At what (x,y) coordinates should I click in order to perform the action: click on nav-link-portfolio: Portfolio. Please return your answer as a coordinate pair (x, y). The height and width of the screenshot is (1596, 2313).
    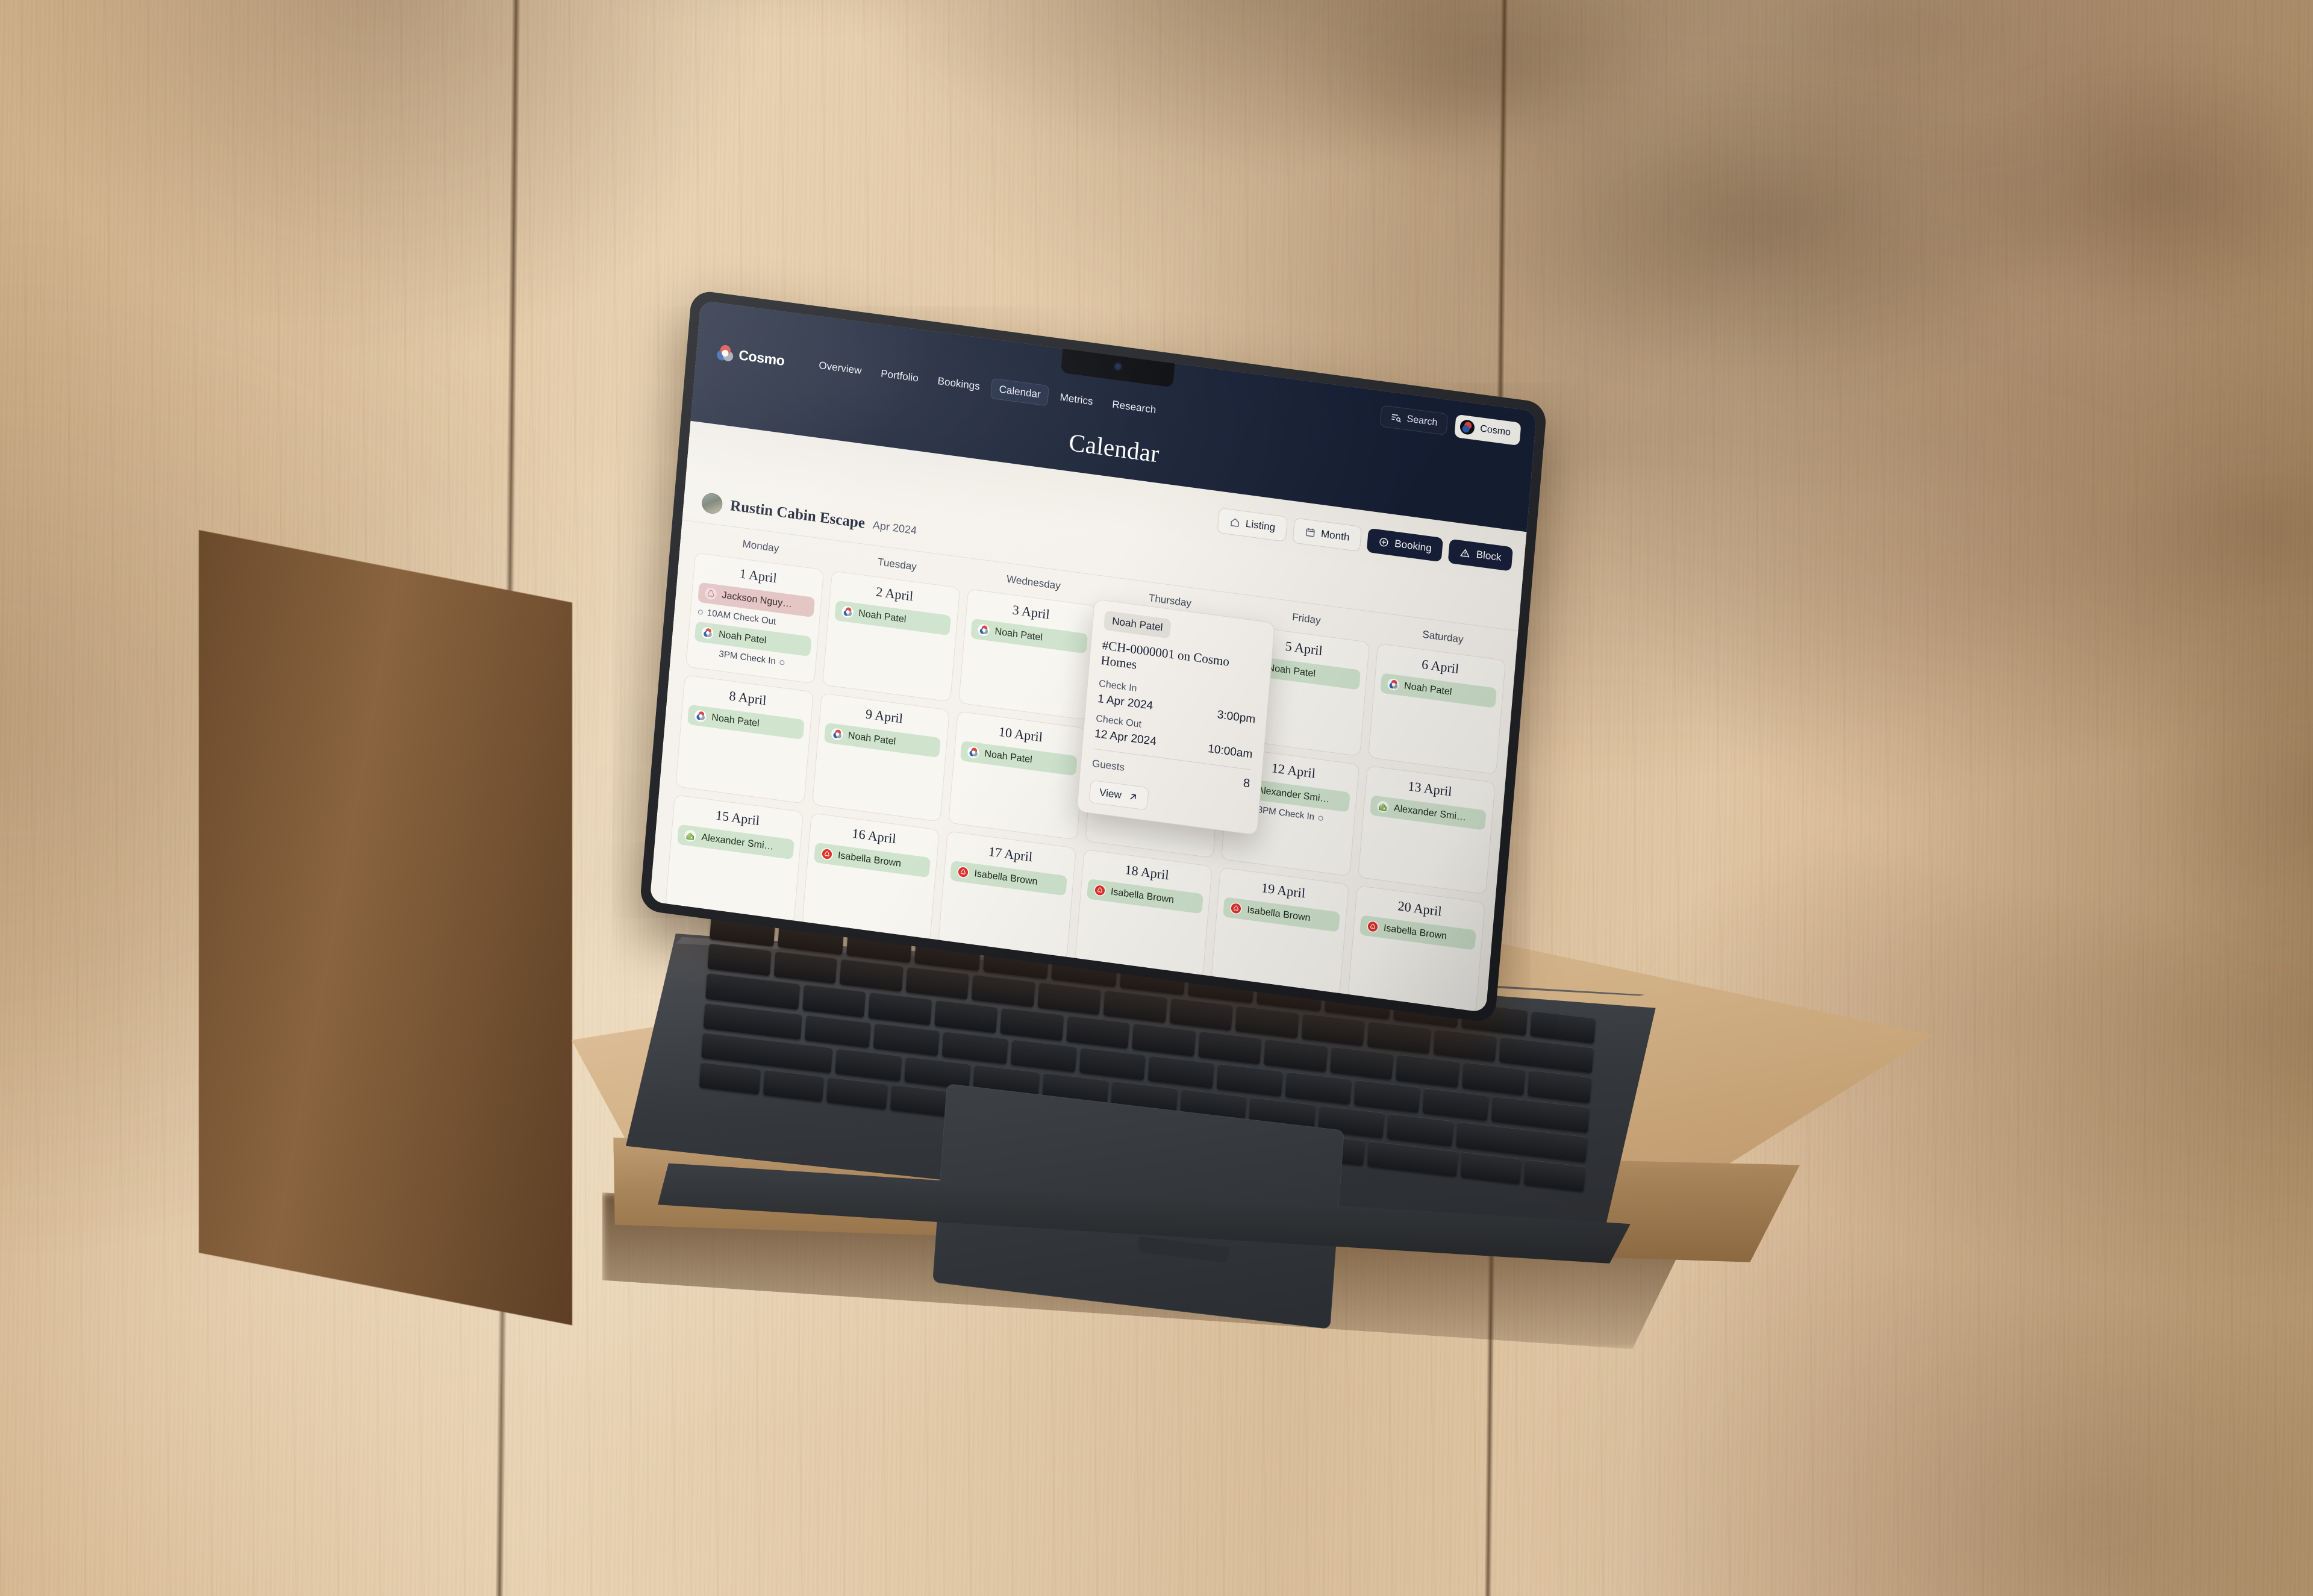
    Looking at the image, I should click on (899, 376).